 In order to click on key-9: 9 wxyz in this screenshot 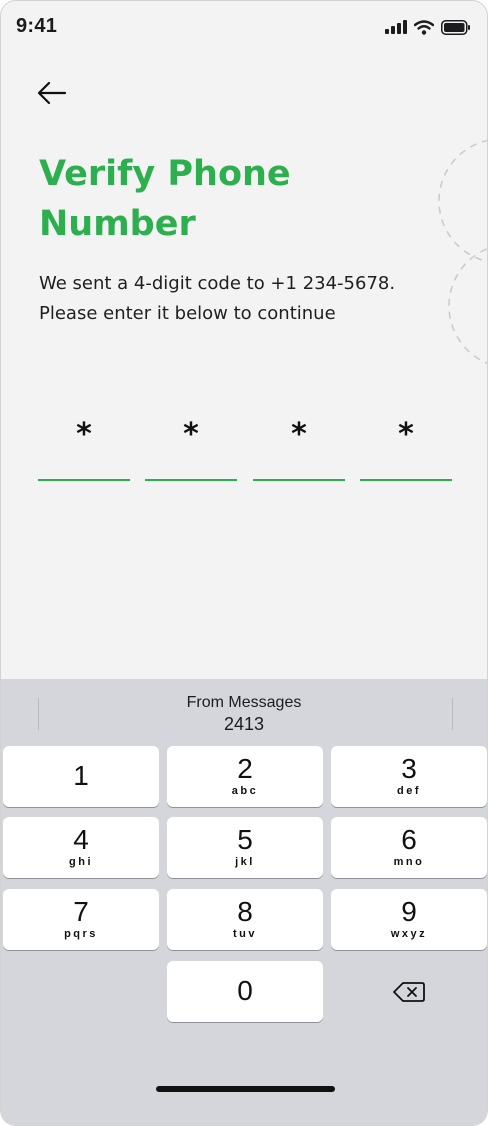, I will do `click(409, 919)`.